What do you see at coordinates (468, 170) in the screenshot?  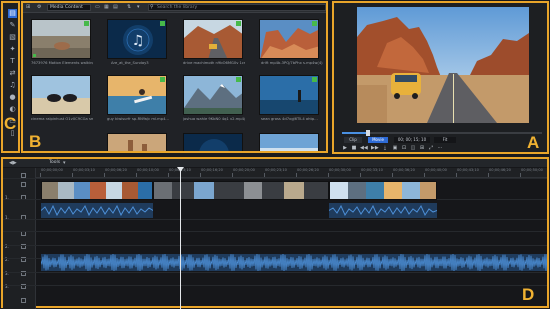 I see `ruler-timecode: 00;00;43;10` at bounding box center [468, 170].